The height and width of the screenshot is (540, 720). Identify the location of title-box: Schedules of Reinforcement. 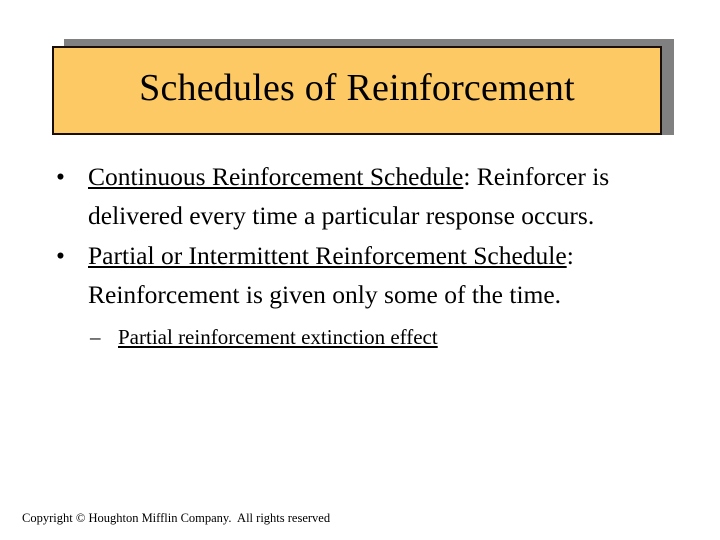
(357, 90).